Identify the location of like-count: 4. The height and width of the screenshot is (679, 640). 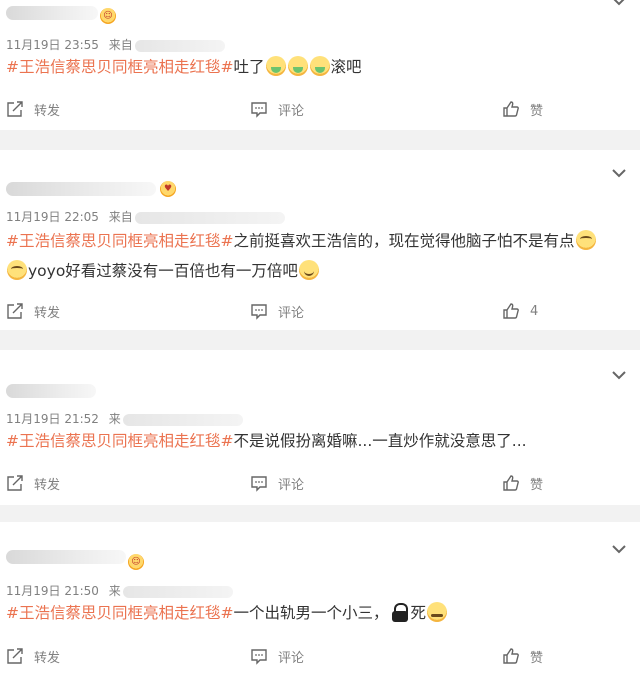
(534, 311).